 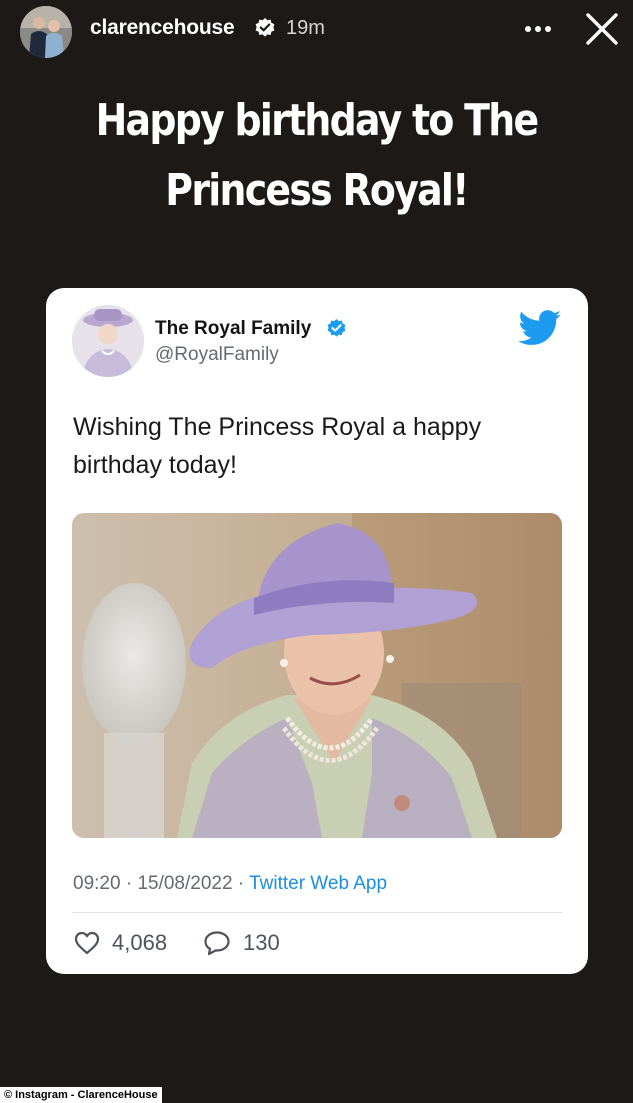 I want to click on image-credit: © Instagram - ClarenceHouse, so click(x=81, y=1095).